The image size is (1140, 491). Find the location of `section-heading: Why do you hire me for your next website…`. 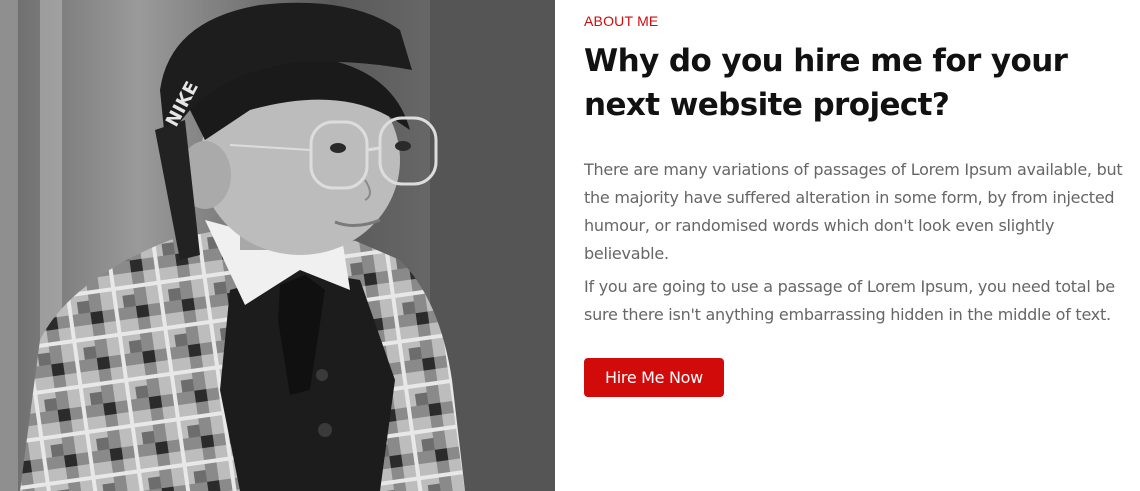

section-heading: Why do you hire me for your next website… is located at coordinates (826, 83).